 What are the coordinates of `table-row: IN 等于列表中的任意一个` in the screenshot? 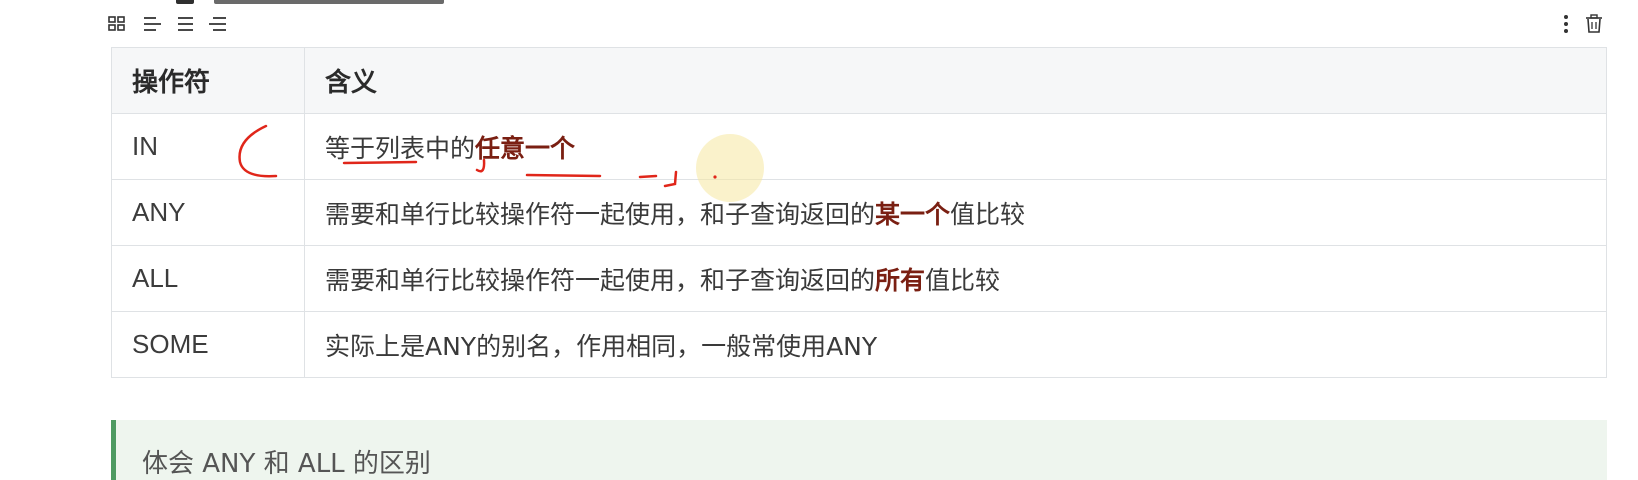 It's located at (859, 146).